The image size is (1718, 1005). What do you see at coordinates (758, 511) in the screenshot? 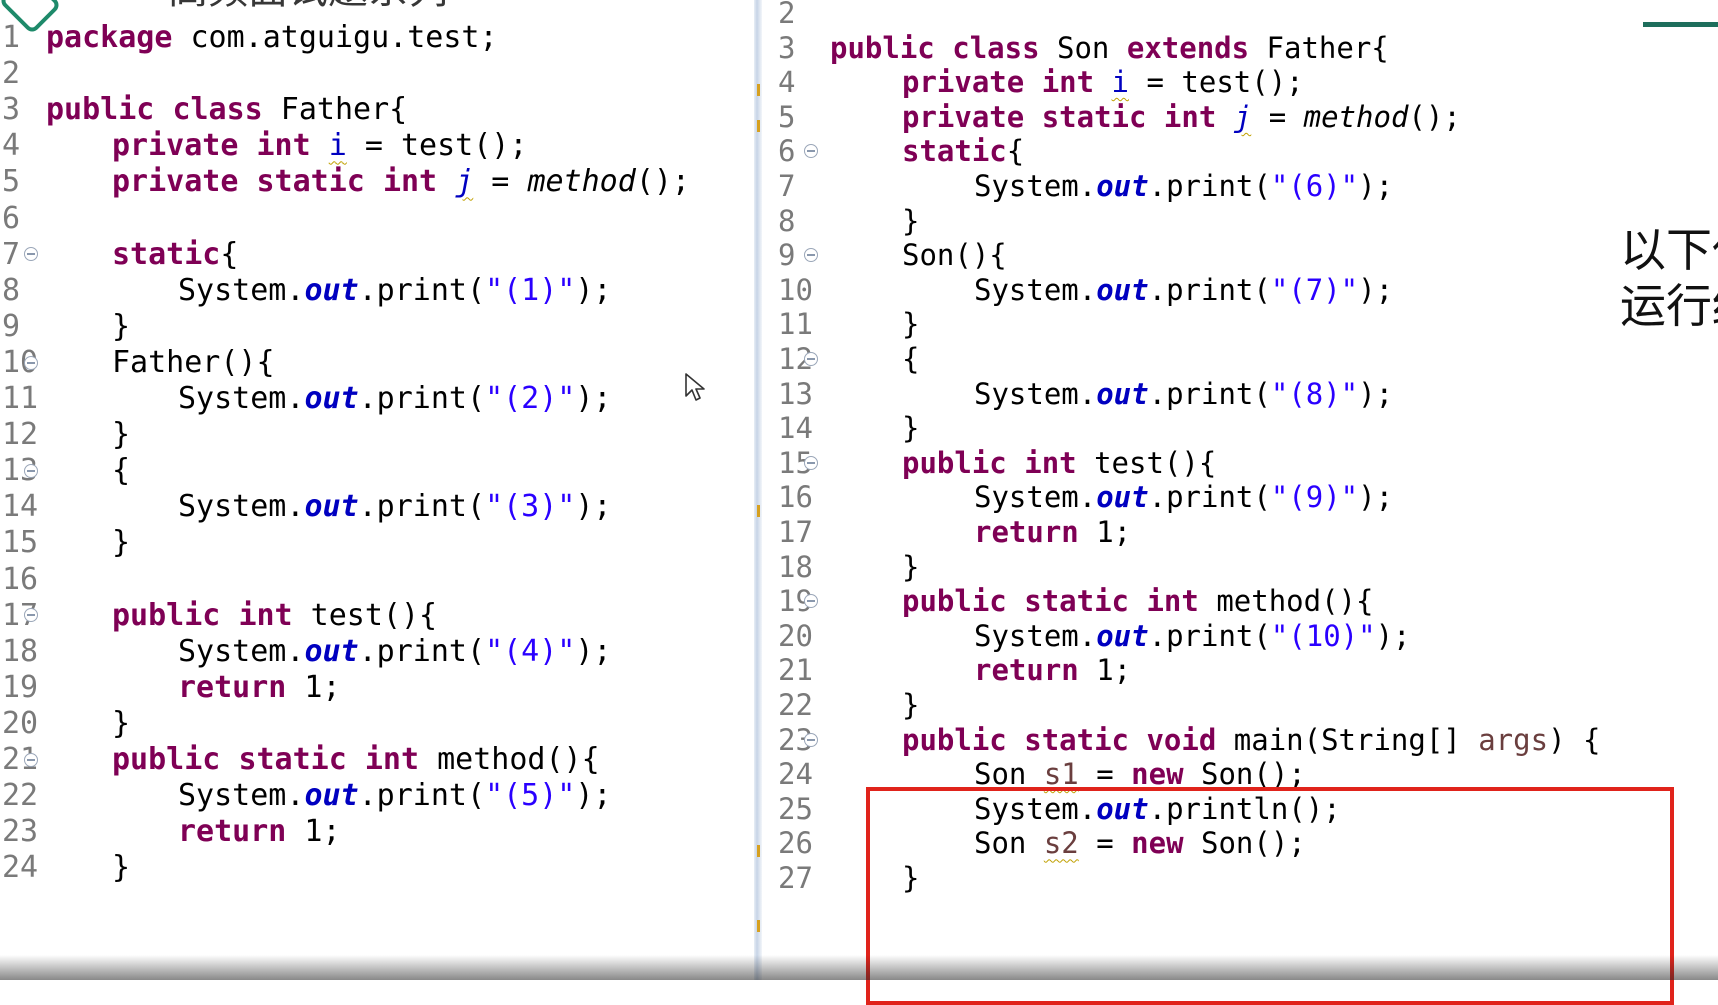
I see `warning-marker-icon` at bounding box center [758, 511].